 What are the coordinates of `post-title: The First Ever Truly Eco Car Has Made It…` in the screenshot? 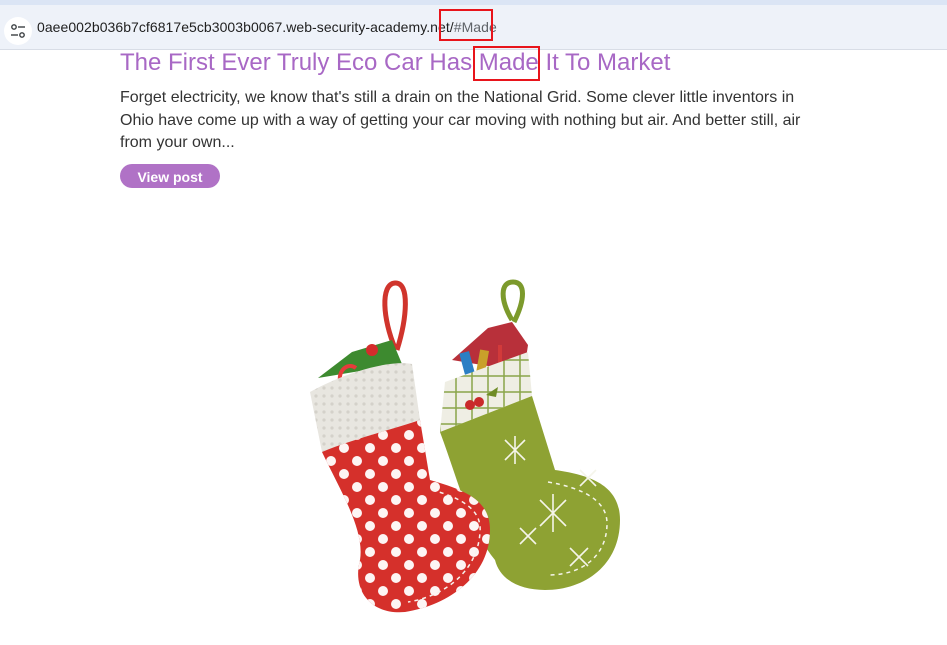 It's located at (395, 63).